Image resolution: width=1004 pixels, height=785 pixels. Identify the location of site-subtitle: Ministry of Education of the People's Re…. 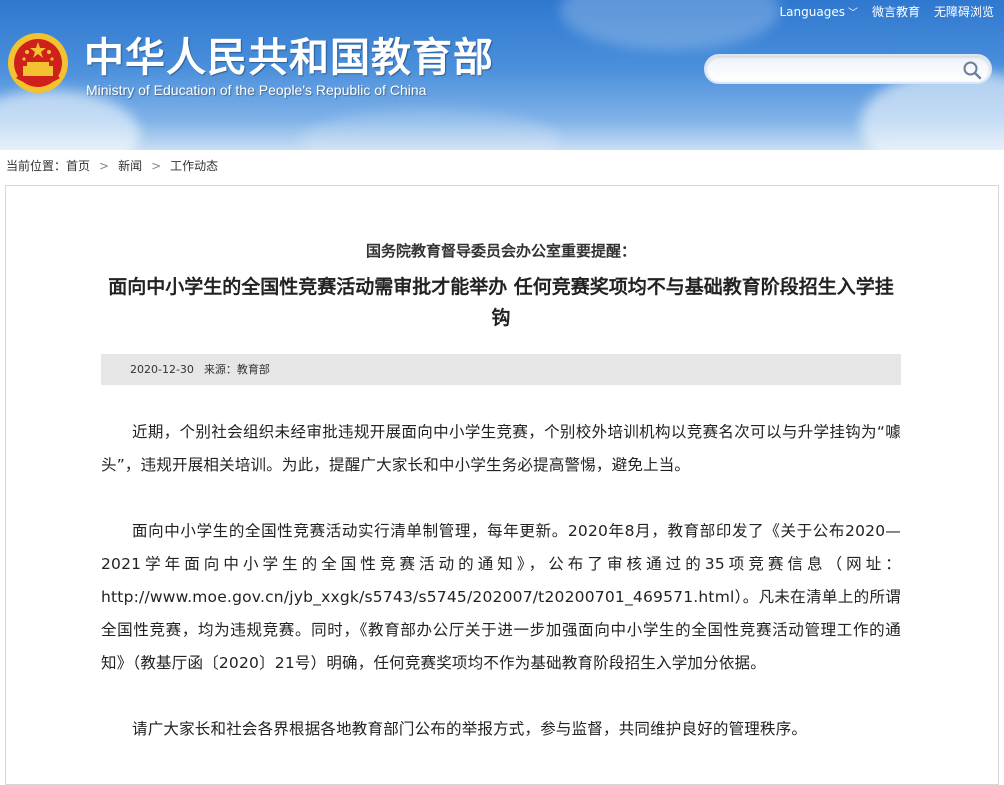
(256, 90).